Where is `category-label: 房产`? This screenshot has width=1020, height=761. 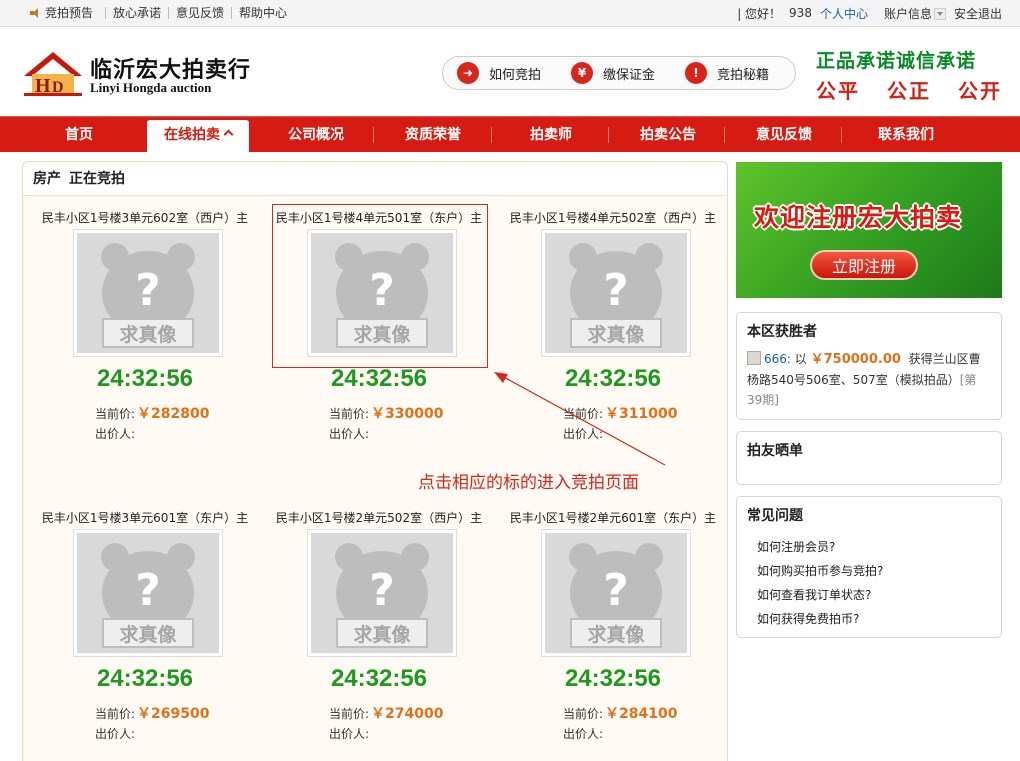
category-label: 房产 is located at coordinates (47, 179).